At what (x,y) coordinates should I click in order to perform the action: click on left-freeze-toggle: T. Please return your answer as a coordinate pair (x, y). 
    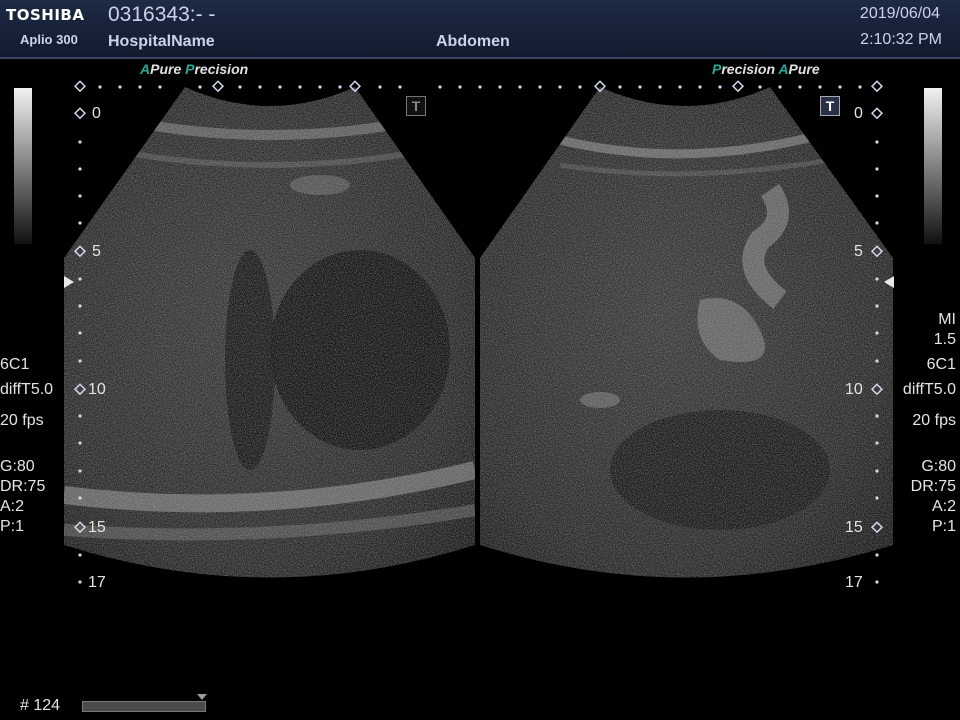
    Looking at the image, I should click on (416, 106).